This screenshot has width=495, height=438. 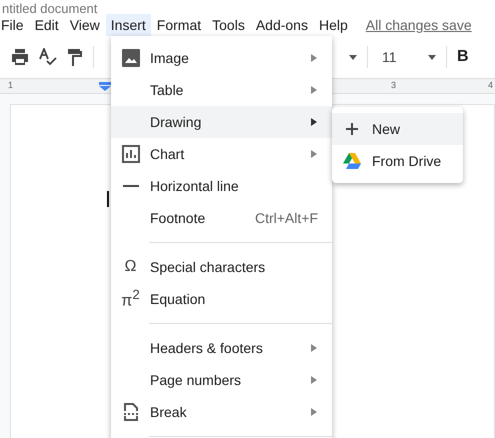 I want to click on menu-option: Horizontal line, so click(x=221, y=186).